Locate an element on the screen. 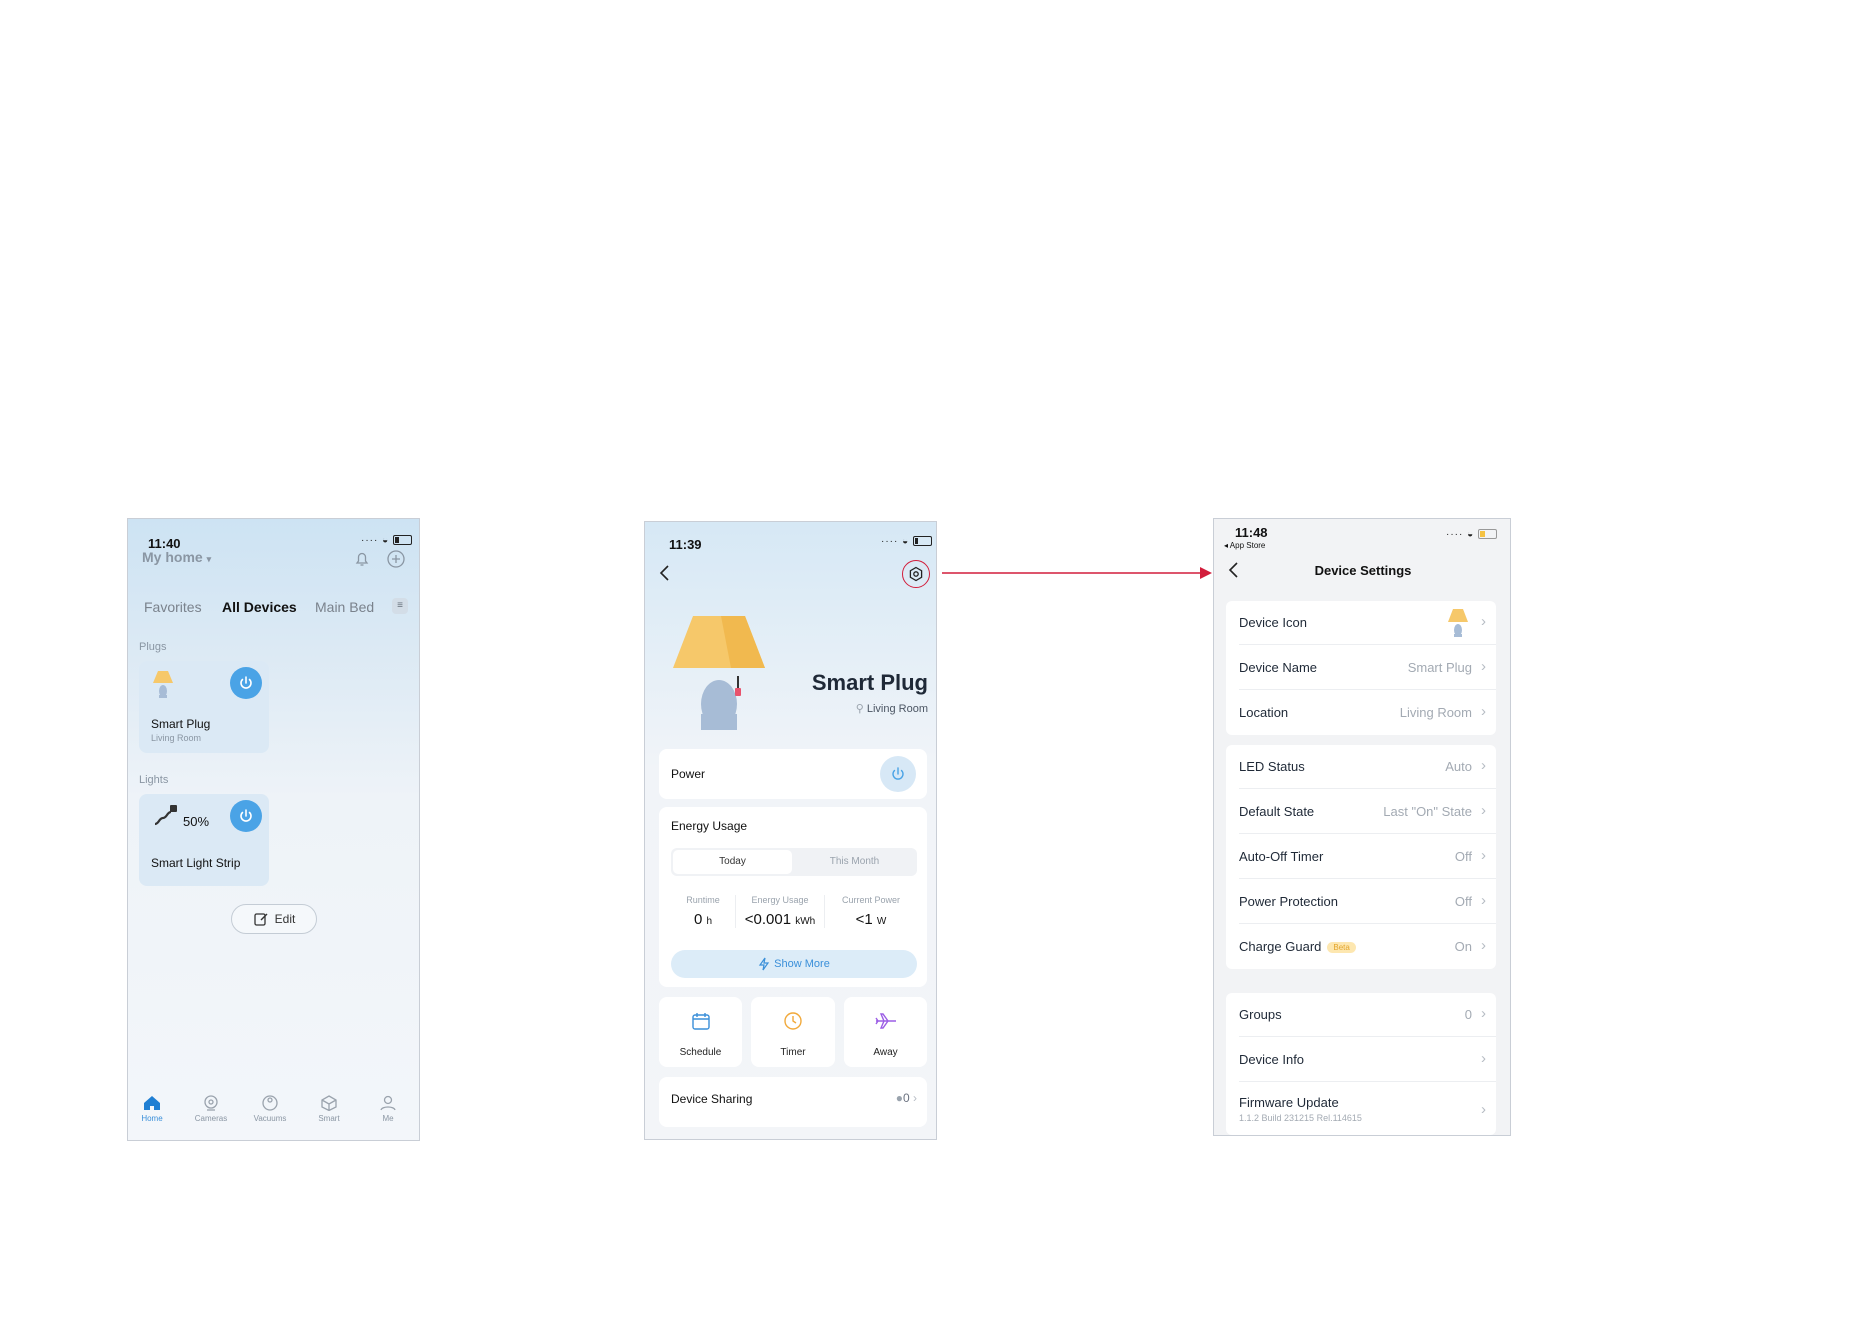 This screenshot has height=1324, width=1872. bell-icon is located at coordinates (362, 559).